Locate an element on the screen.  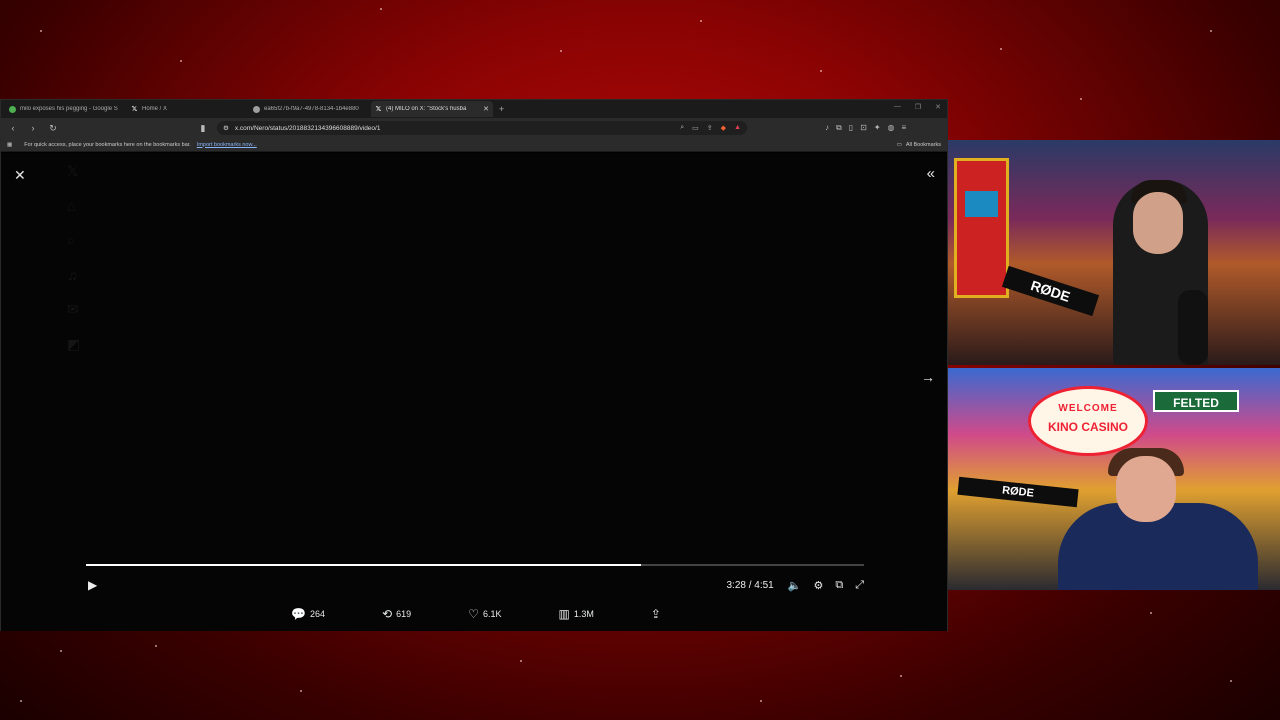
analytics-icon: ▥ is located at coordinates (564, 614).